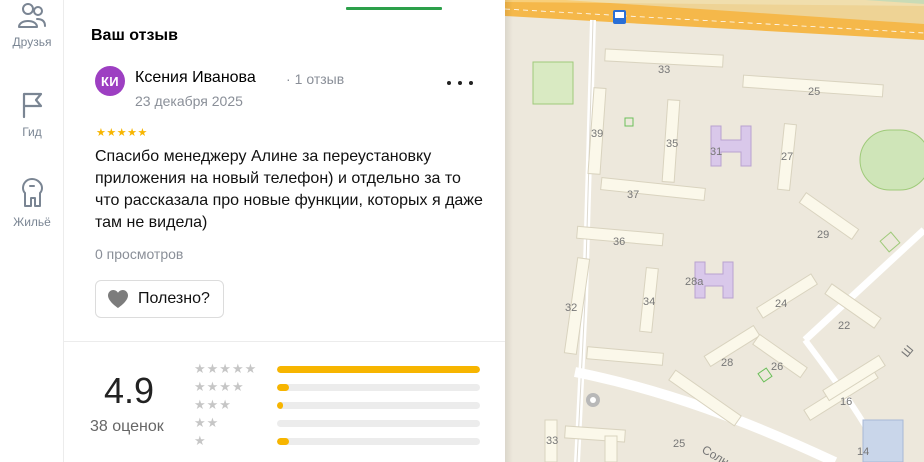 The height and width of the screenshot is (462, 924). I want to click on svg-text: 39, so click(597, 134).